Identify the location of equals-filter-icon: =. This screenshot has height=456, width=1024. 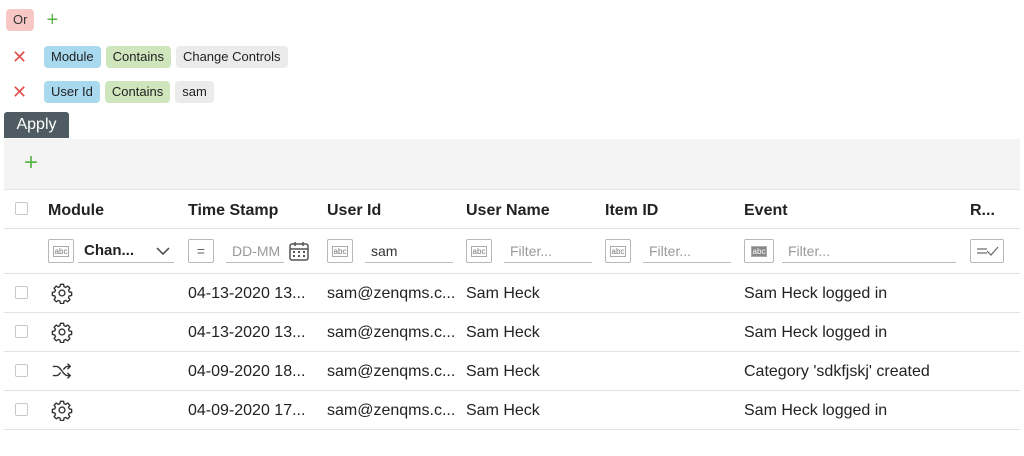
(201, 251).